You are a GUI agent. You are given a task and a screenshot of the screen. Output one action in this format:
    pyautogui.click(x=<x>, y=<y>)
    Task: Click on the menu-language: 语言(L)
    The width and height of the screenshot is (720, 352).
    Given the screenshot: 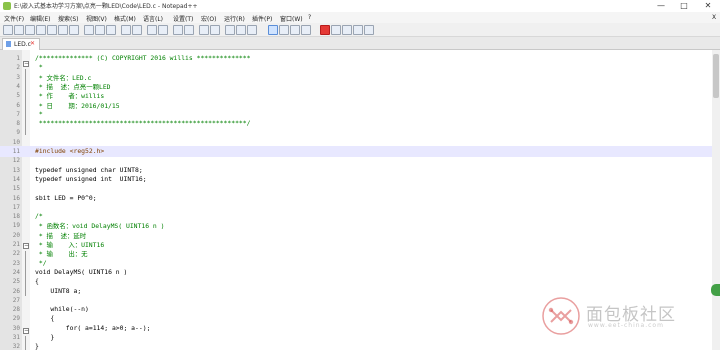 What is the action you would take?
    pyautogui.click(x=153, y=18)
    